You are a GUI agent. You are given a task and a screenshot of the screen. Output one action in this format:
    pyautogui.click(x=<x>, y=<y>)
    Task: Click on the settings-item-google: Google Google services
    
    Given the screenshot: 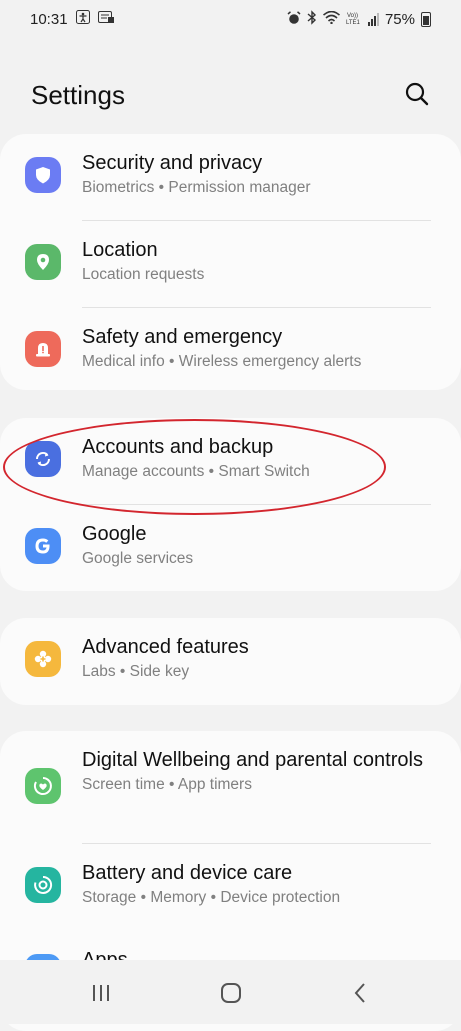 What is the action you would take?
    pyautogui.click(x=230, y=548)
    